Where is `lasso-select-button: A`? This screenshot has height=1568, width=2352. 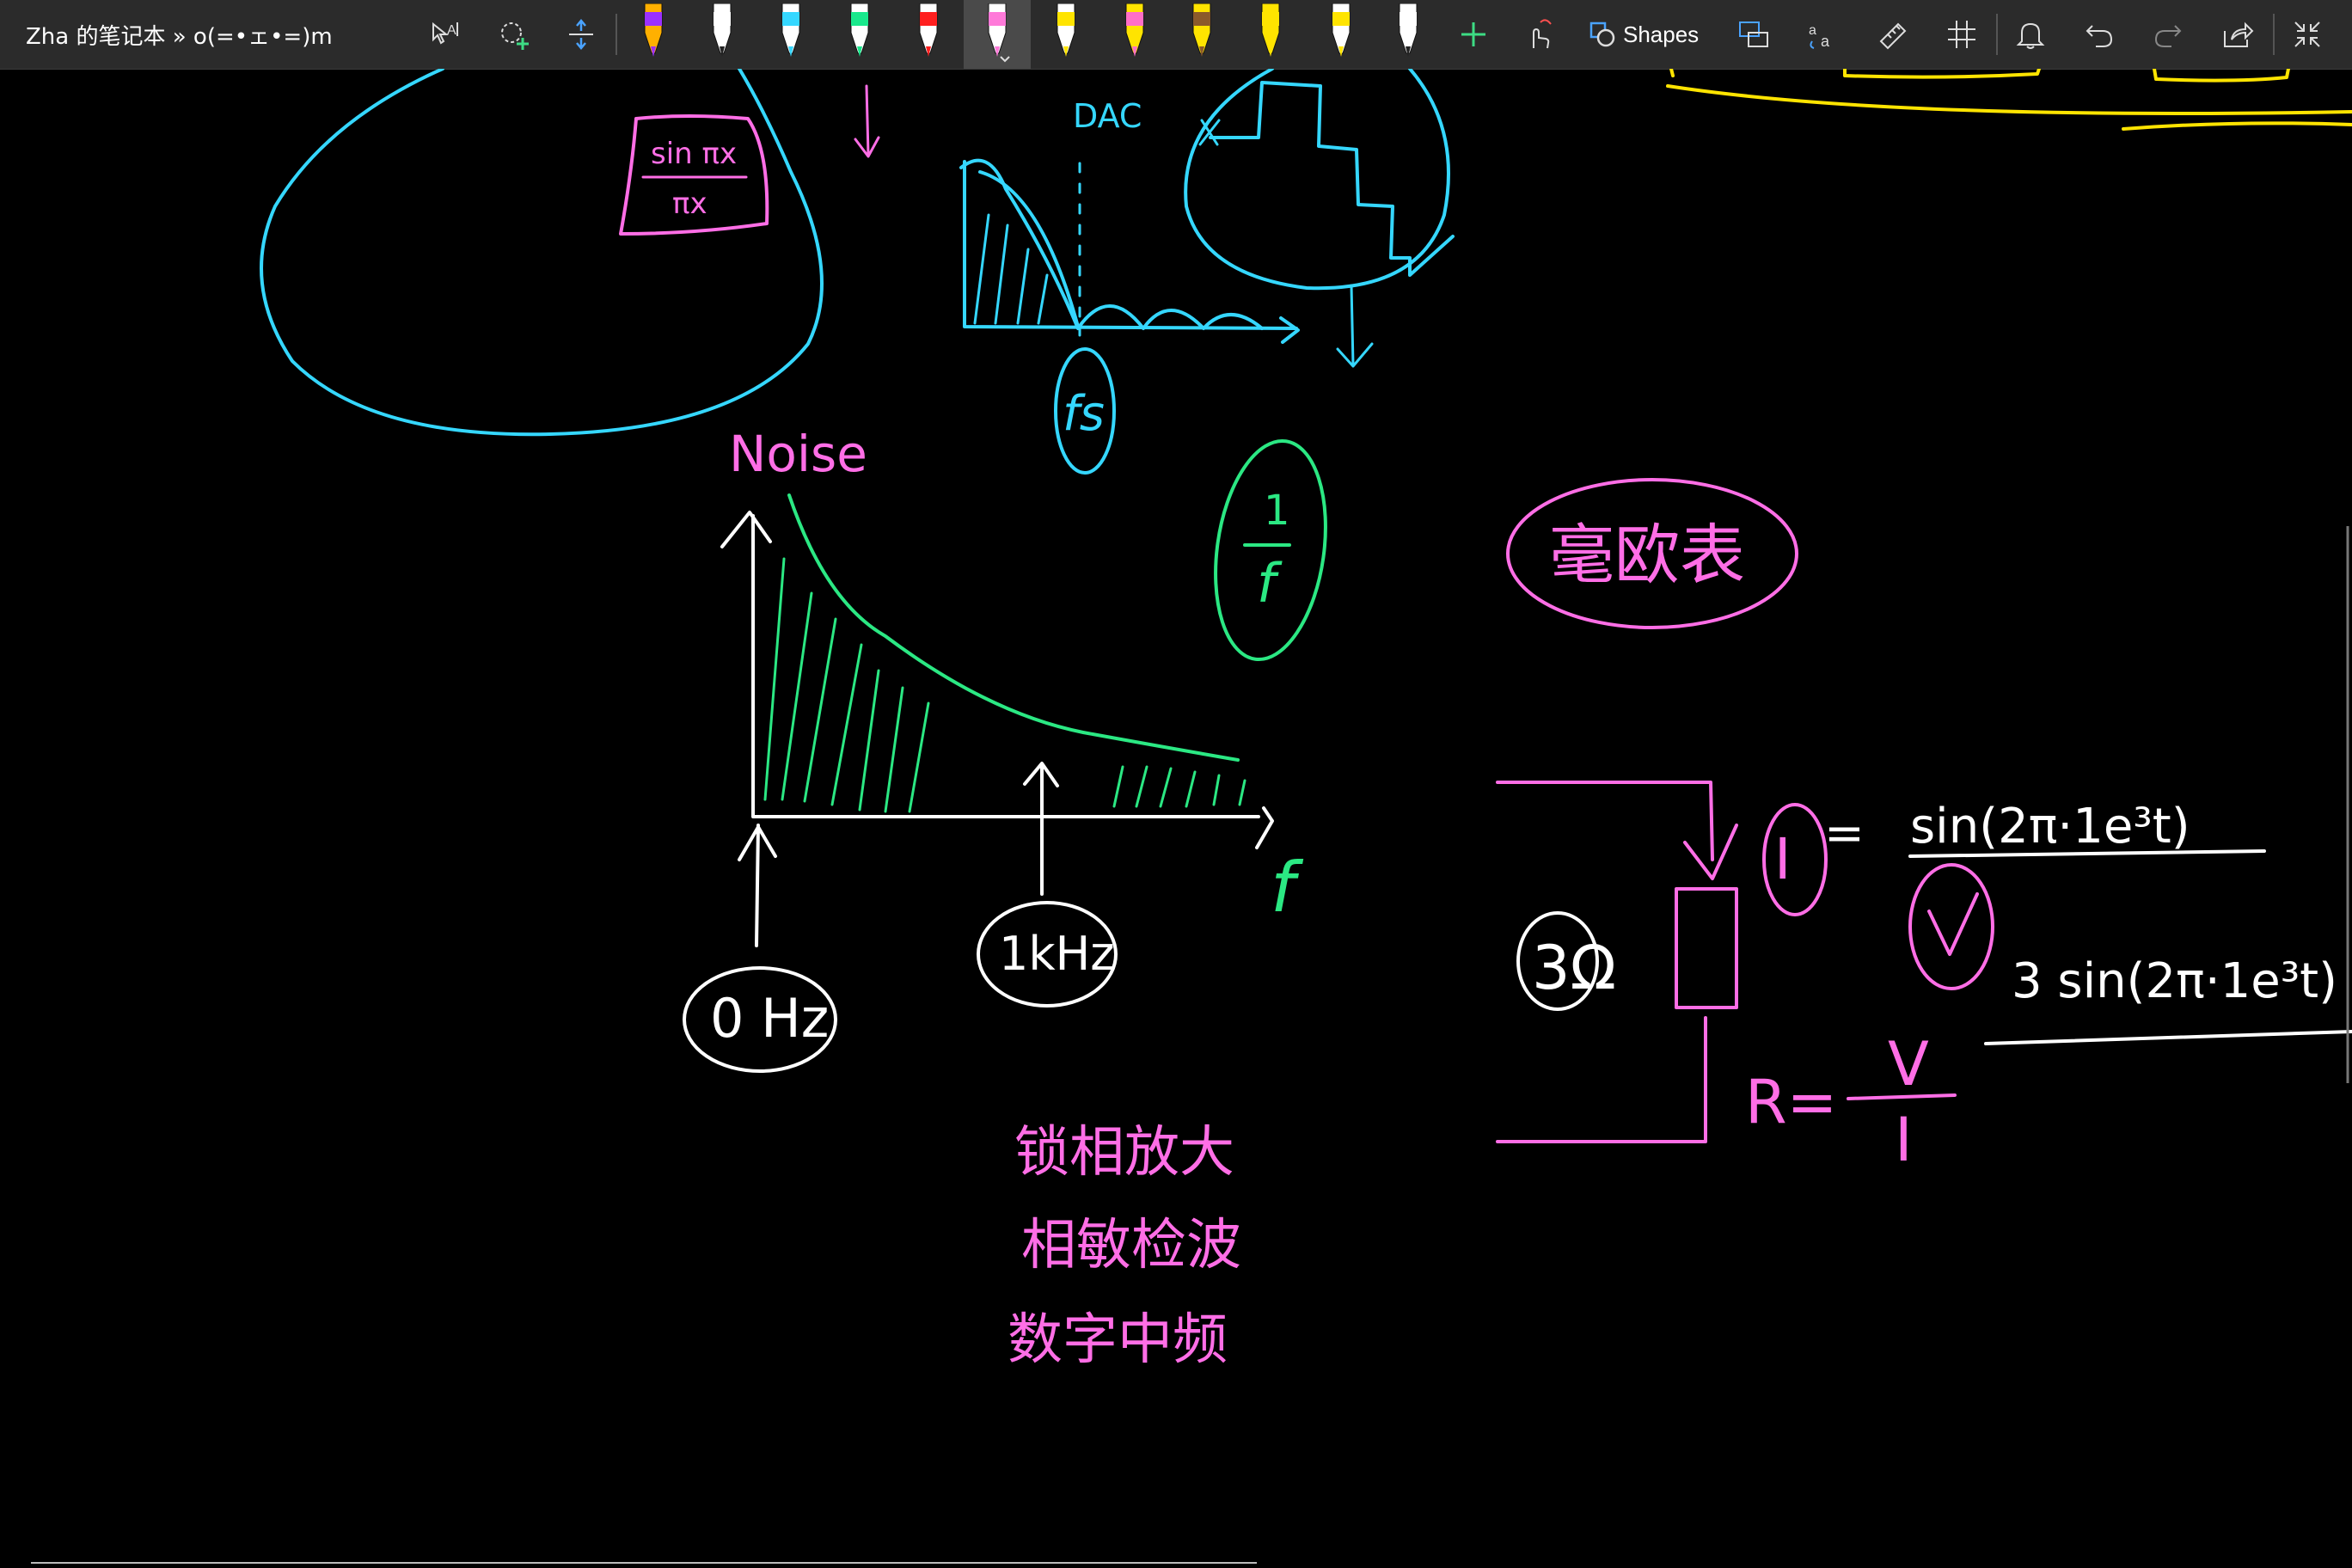
lasso-select-button: A is located at coordinates (445, 34).